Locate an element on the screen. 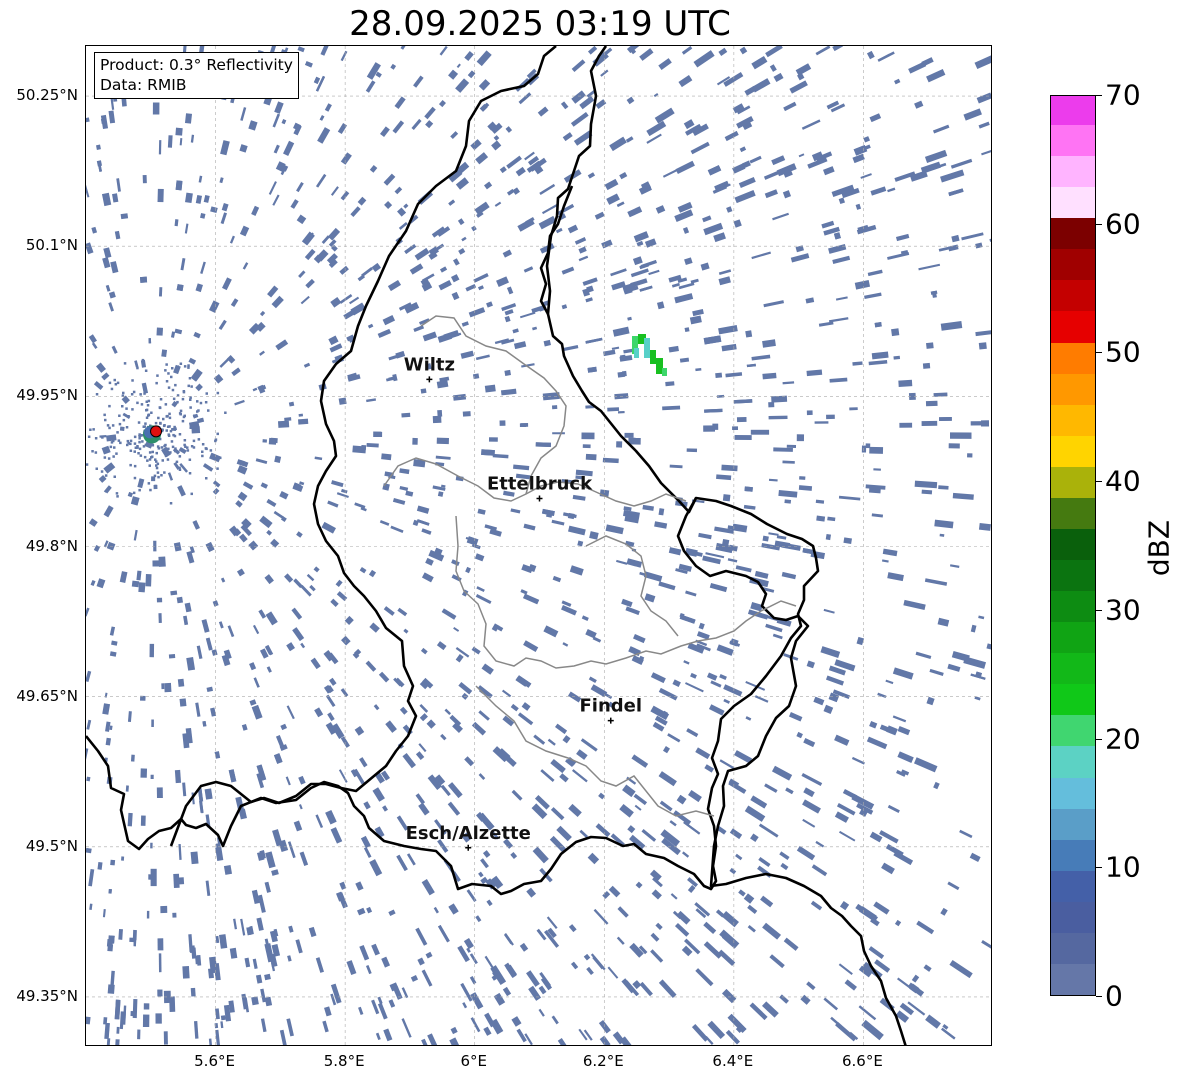  lon-tick-label: 5.6°E is located at coordinates (214, 1061).